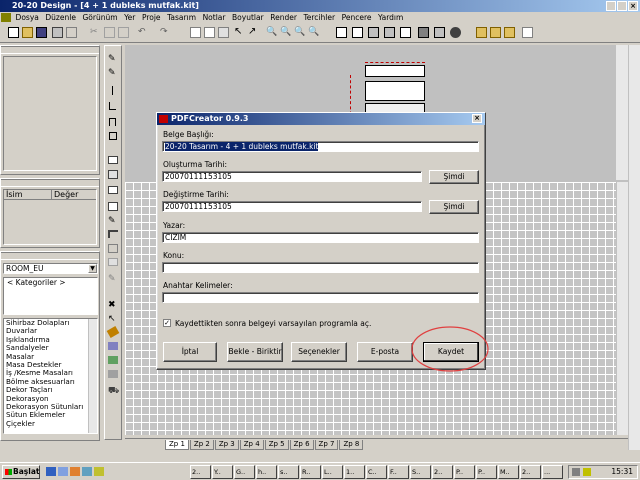  What do you see at coordinates (113, 136) in the screenshot?
I see `rect-icon` at bounding box center [113, 136].